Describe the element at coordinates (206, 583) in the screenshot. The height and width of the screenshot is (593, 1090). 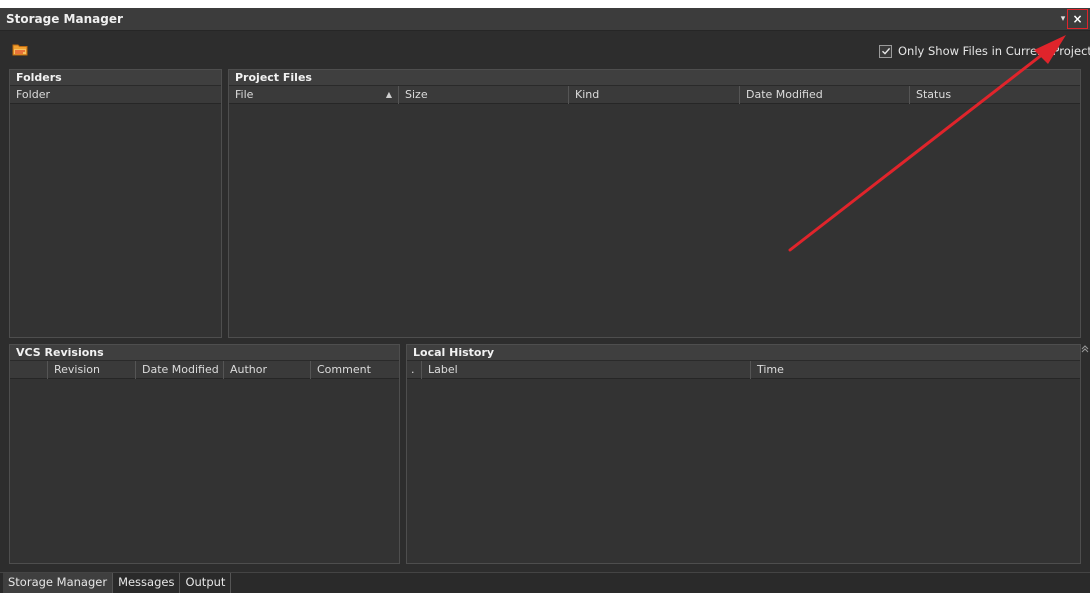
I see `tab-output: Output` at that location.